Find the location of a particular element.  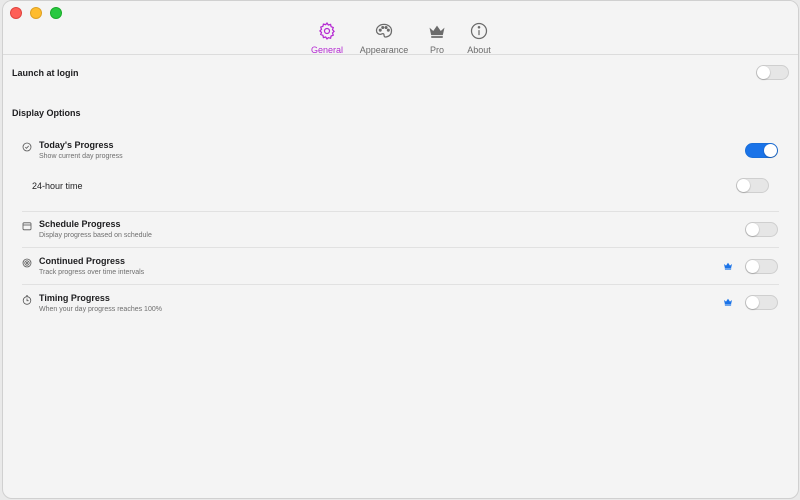

calendar-icon is located at coordinates (27, 226).